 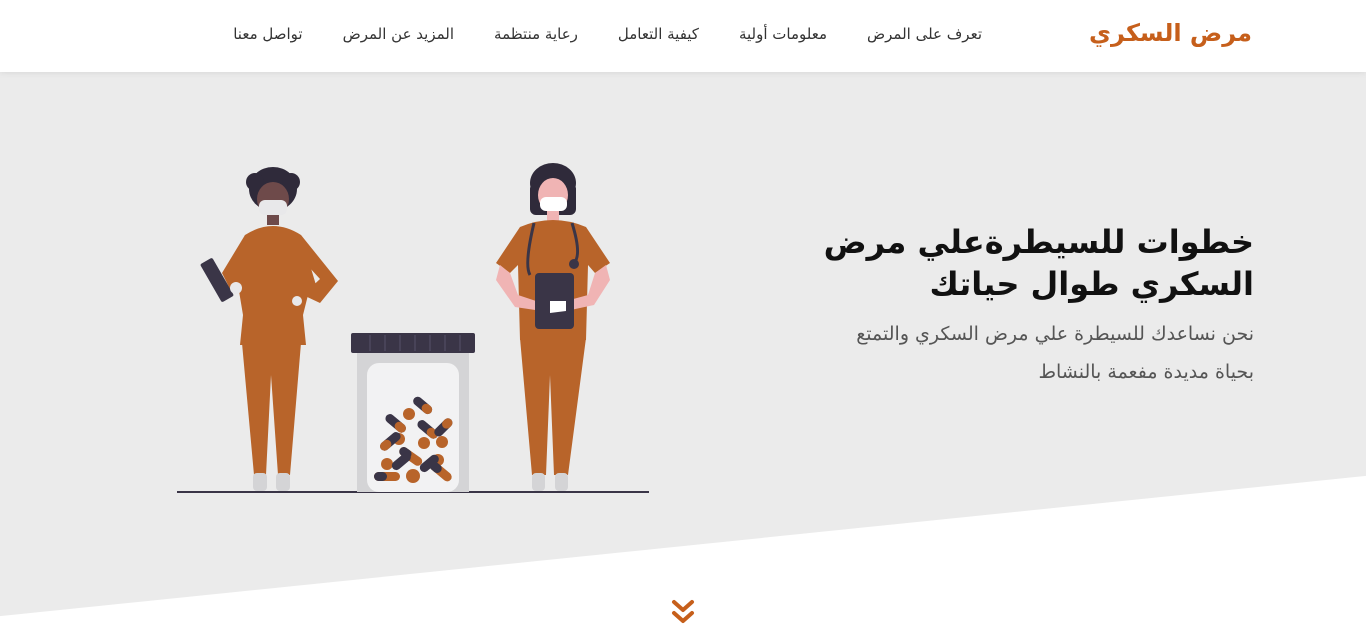 I want to click on nav-link-about-disease: تعرف على المرض, so click(x=924, y=34).